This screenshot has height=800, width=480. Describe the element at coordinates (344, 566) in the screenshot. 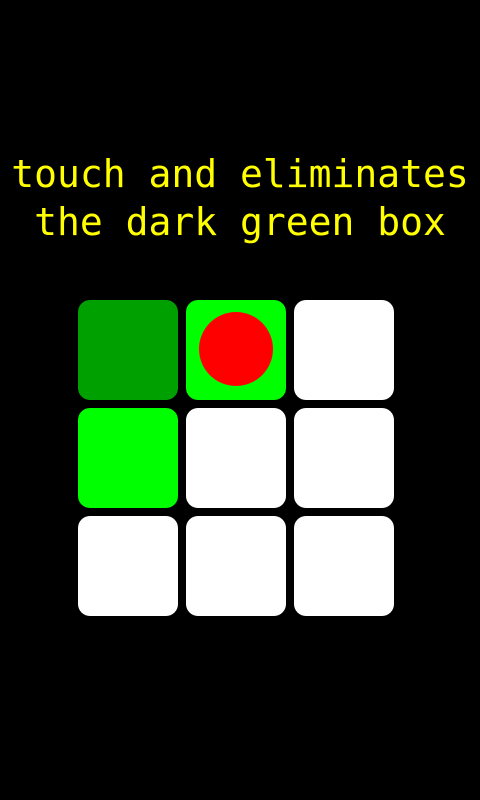

I see `tile-r3-c3-empty` at that location.